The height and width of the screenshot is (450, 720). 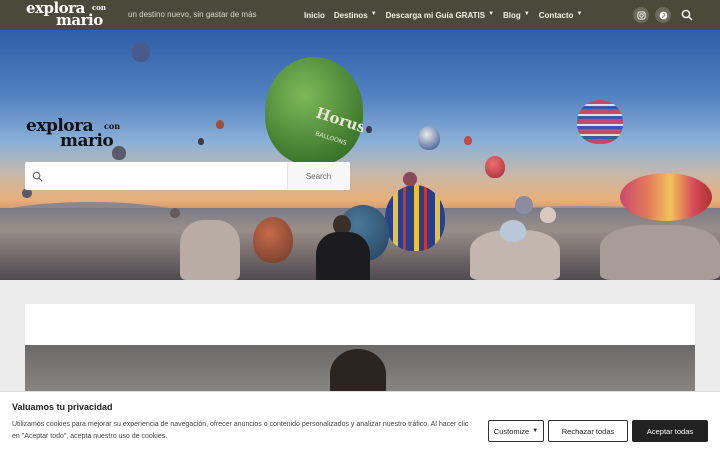 I want to click on nav-item-inicio: Inicio, so click(x=314, y=15).